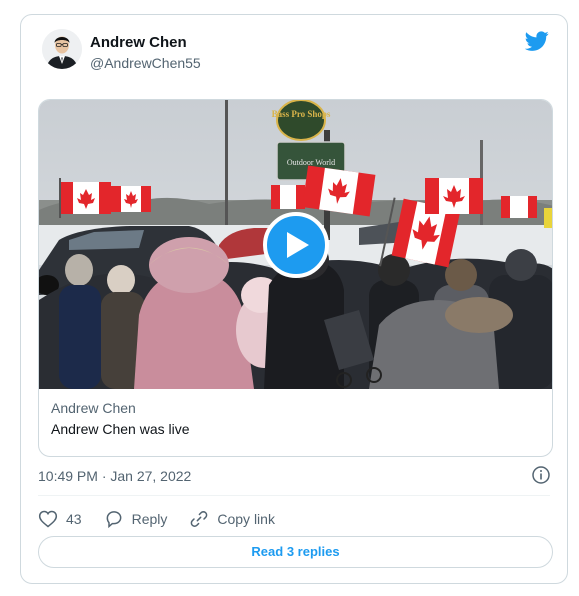 This screenshot has height=596, width=579. What do you see at coordinates (138, 42) in the screenshot?
I see `author-name: Andrew Chen` at bounding box center [138, 42].